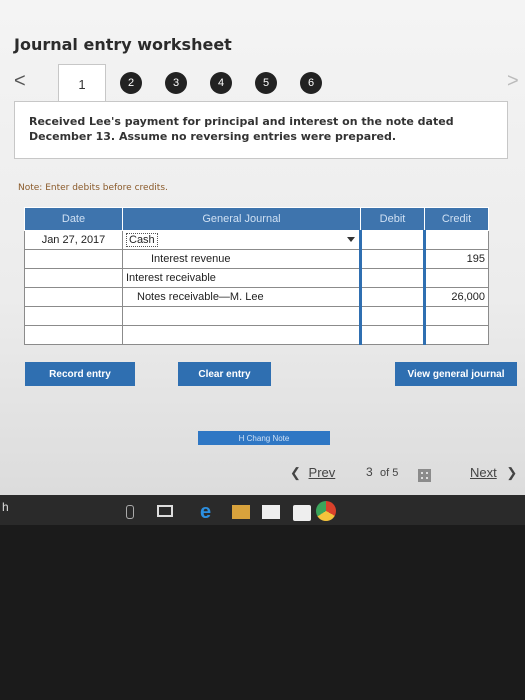  What do you see at coordinates (326, 511) in the screenshot?
I see `chrome-icon` at bounding box center [326, 511].